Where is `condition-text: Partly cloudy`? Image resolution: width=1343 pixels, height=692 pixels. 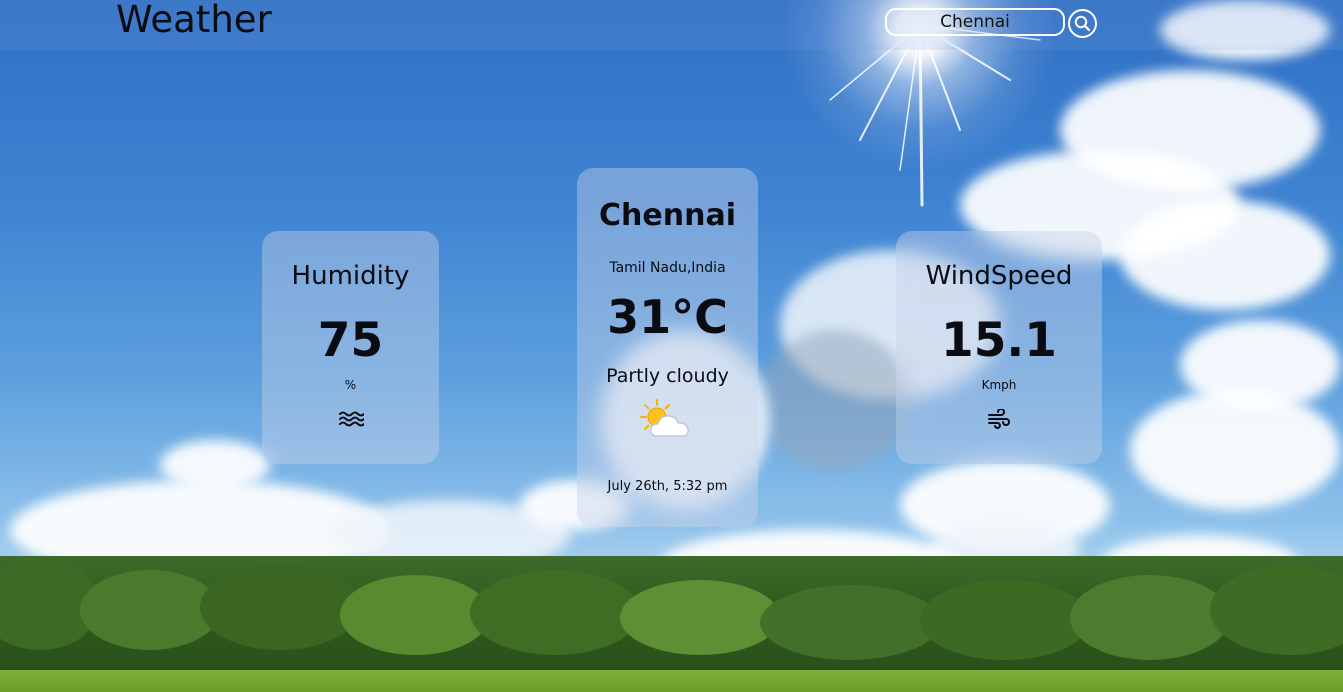
condition-text: Partly cloudy is located at coordinates (667, 376).